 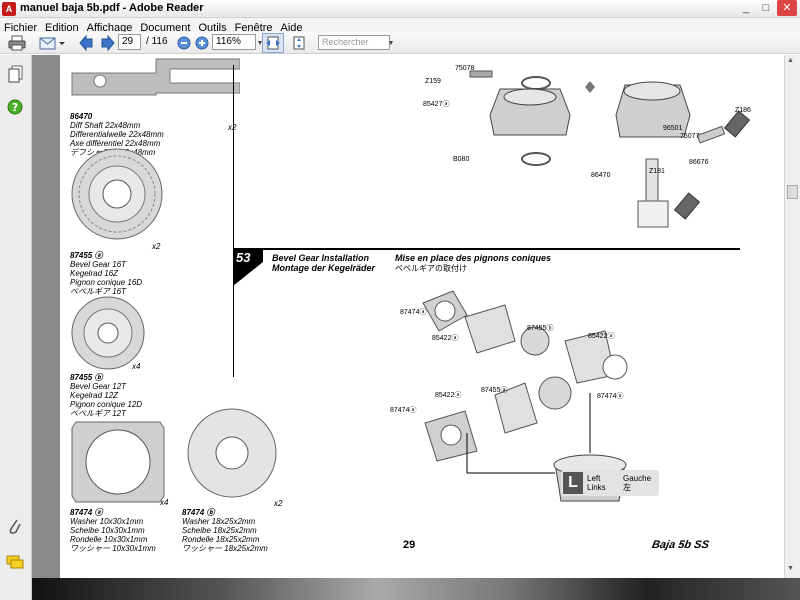 I want to click on step-left-rule, so click(x=233, y=327).